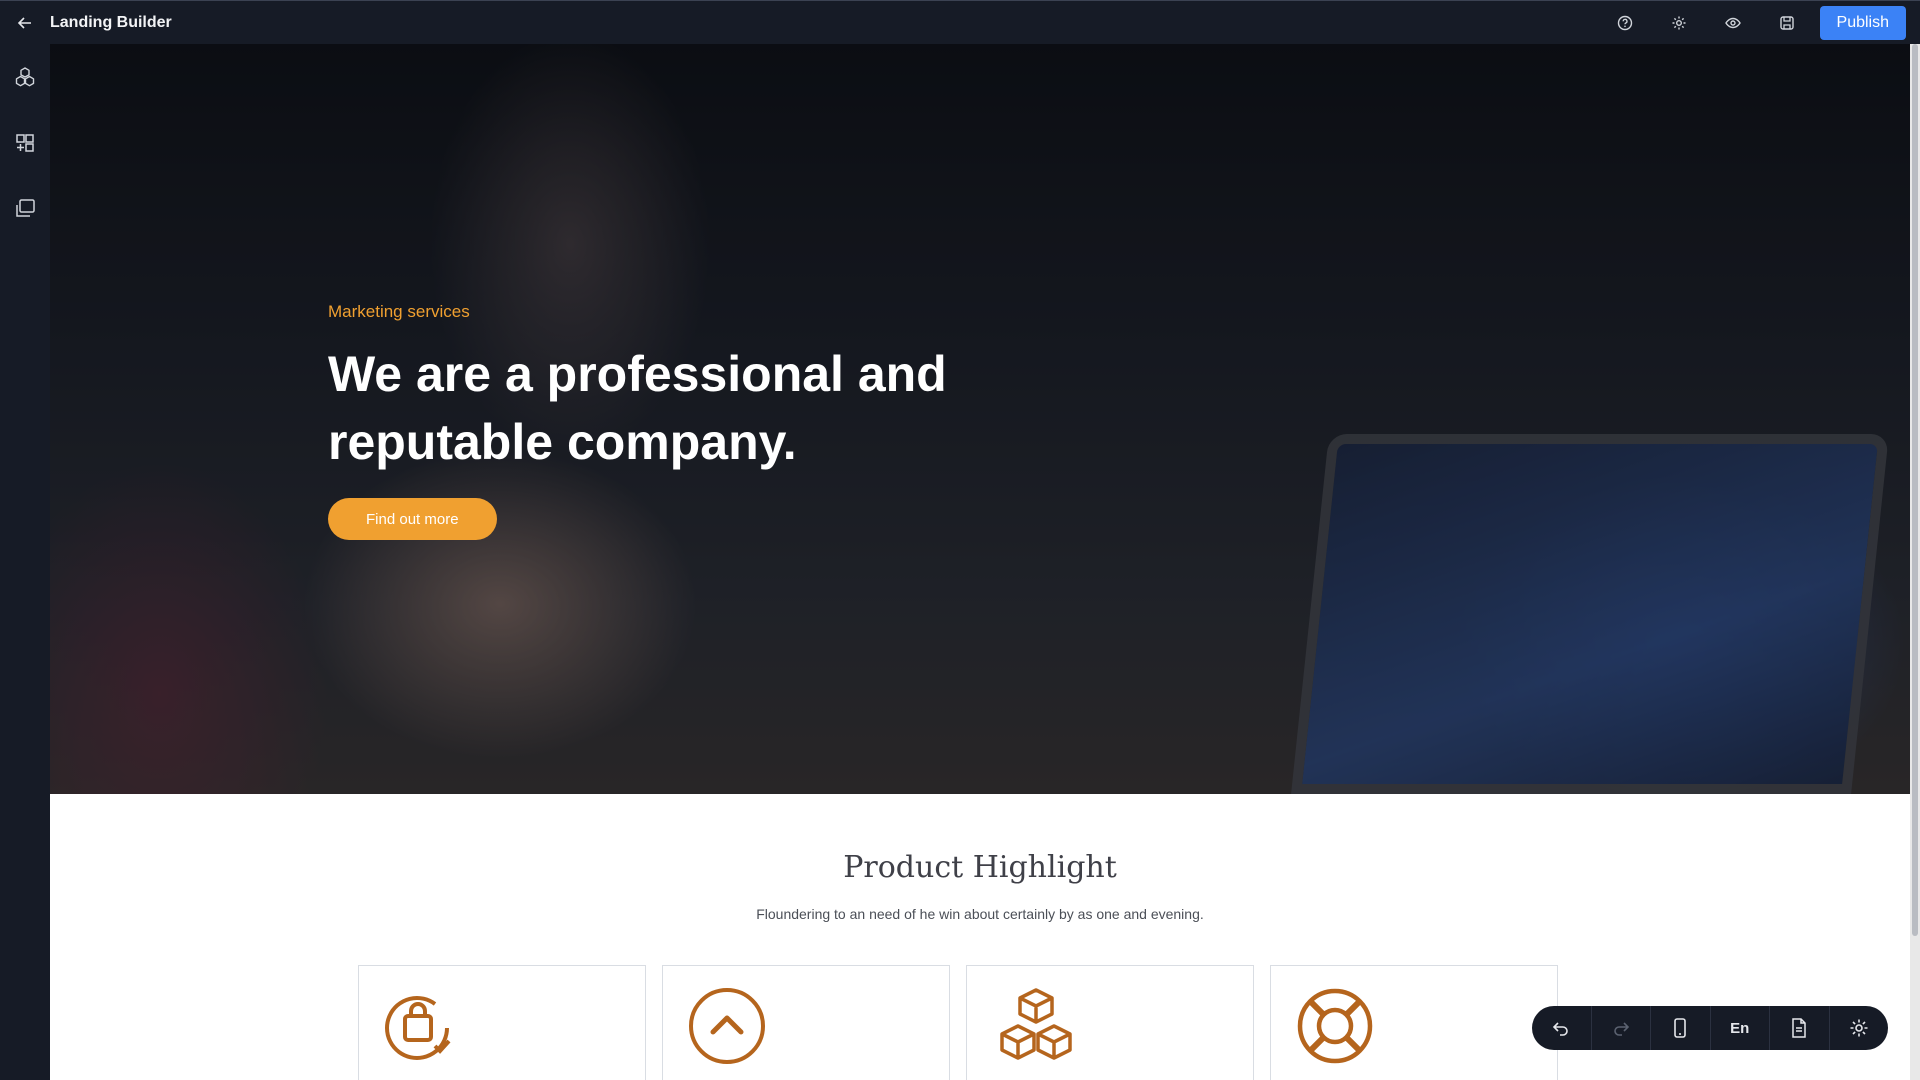 This screenshot has width=1920, height=1080. Describe the element at coordinates (1335, 1026) in the screenshot. I see `lifebuoy-icon` at that location.